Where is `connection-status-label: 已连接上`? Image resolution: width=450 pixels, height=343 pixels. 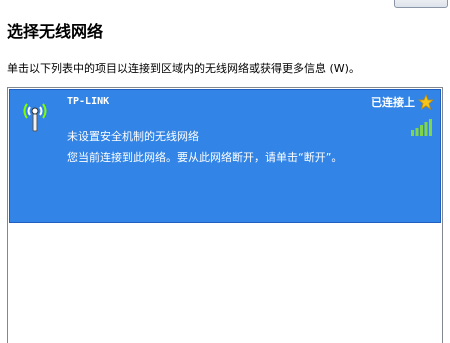
connection-status-label: 已连接上 is located at coordinates (393, 102).